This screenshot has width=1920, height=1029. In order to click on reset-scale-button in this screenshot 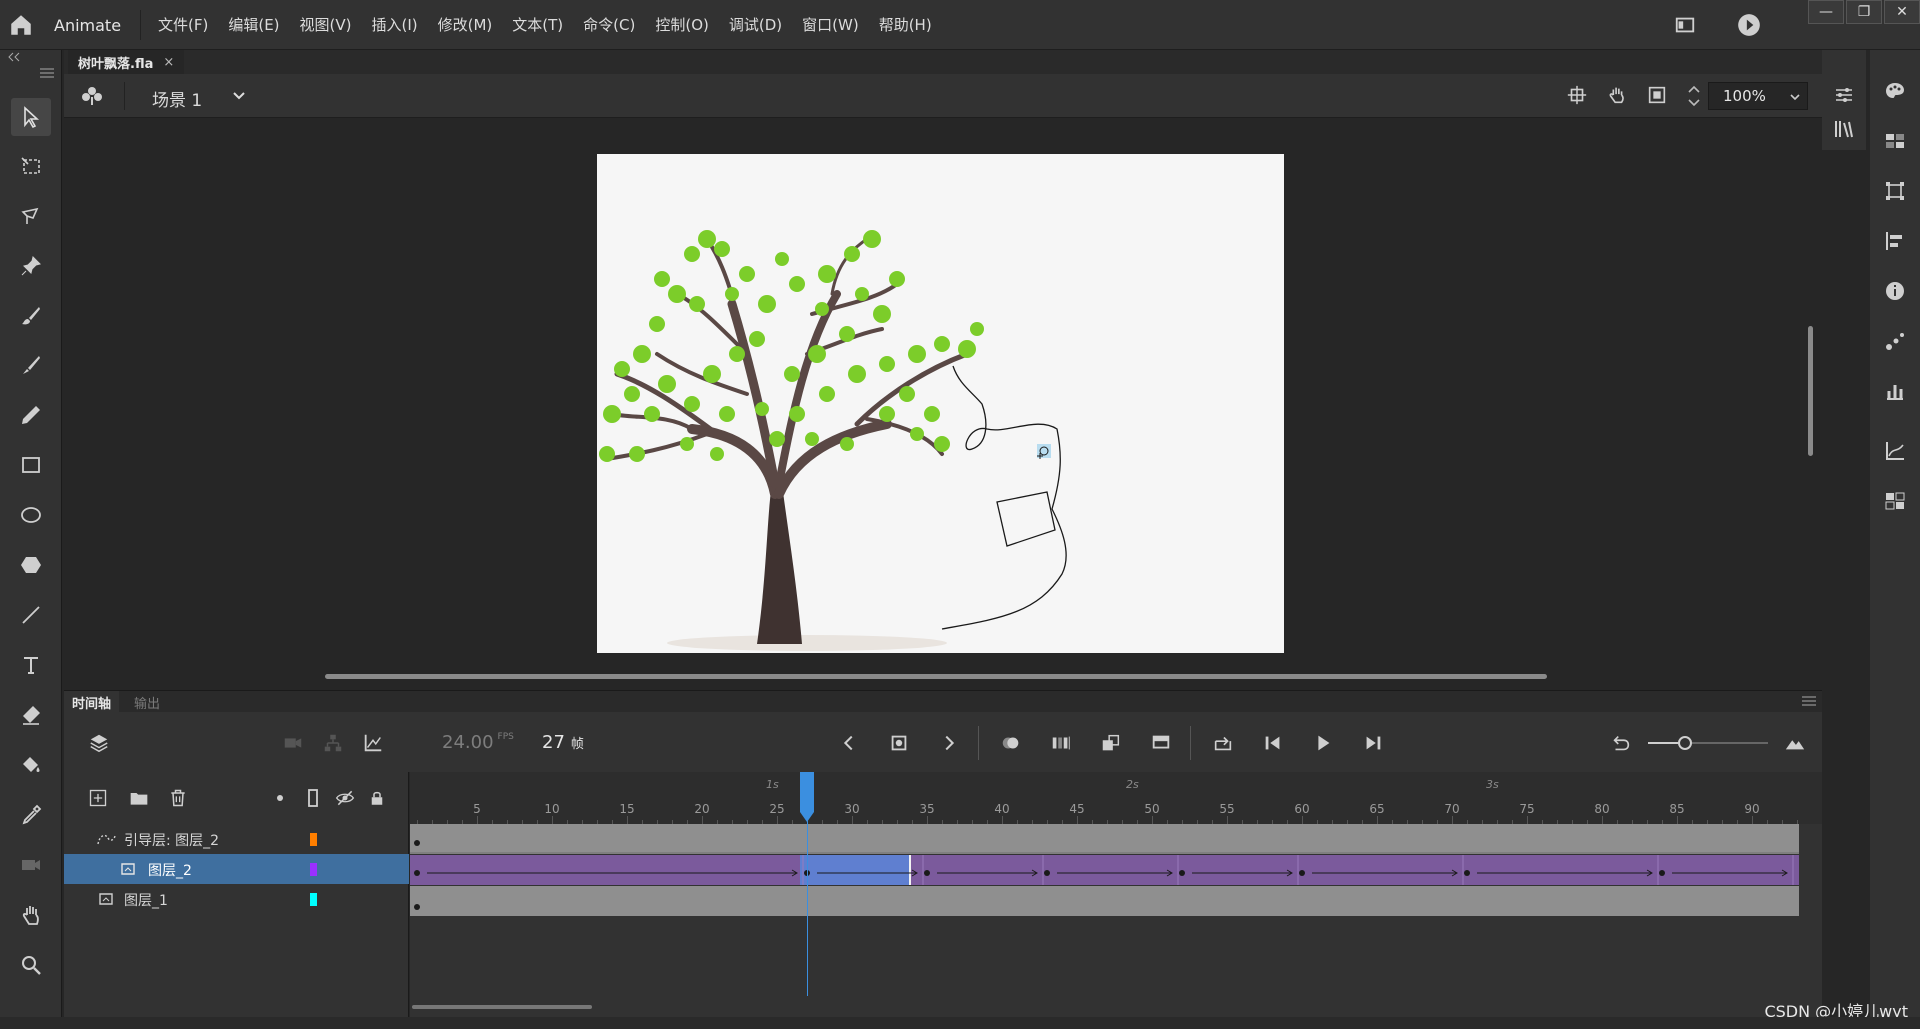, I will do `click(1621, 743)`.